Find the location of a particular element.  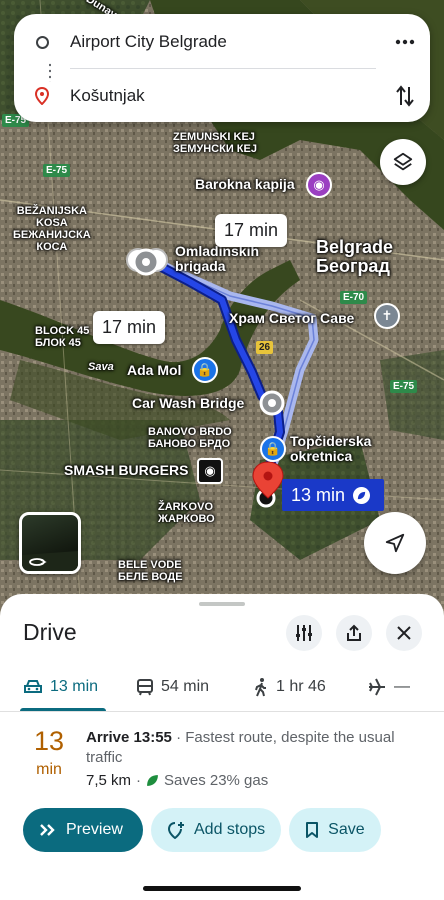

sheet-title: Drive is located at coordinates (50, 632).